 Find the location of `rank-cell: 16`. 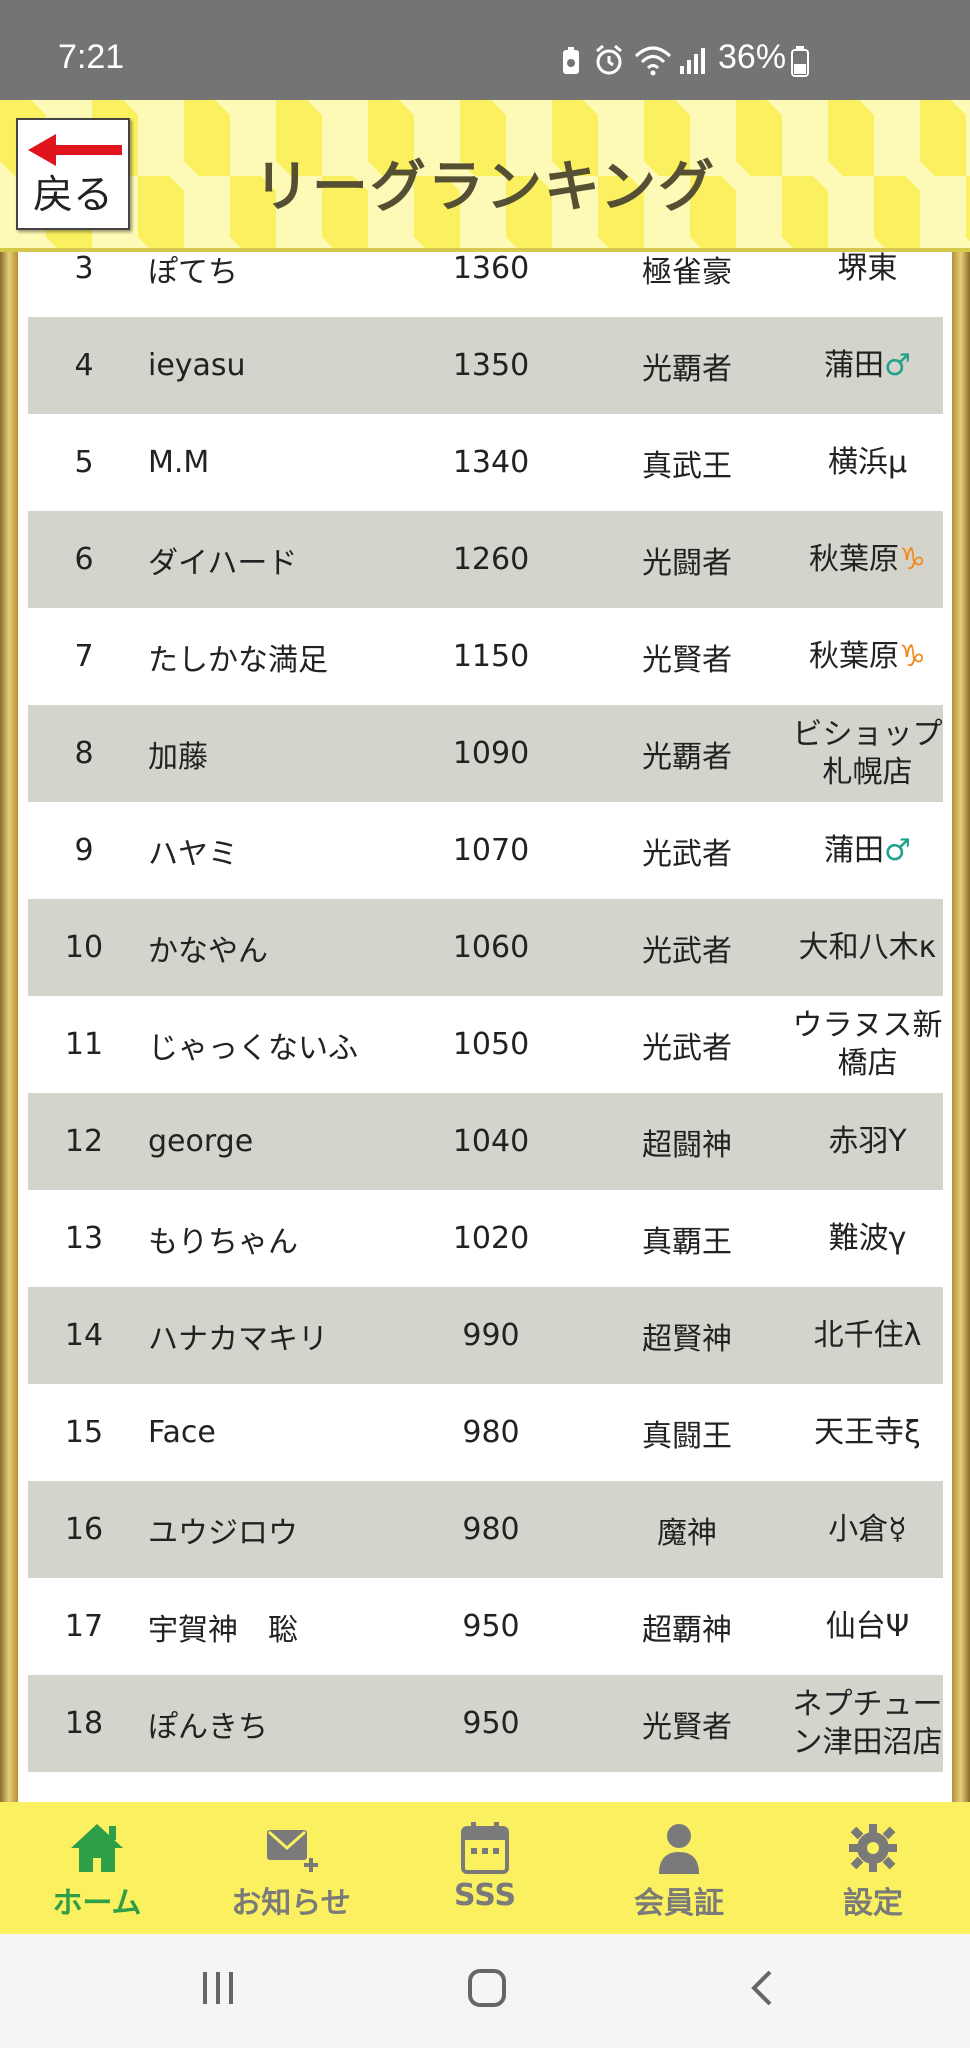

rank-cell: 16 is located at coordinates (84, 1529).